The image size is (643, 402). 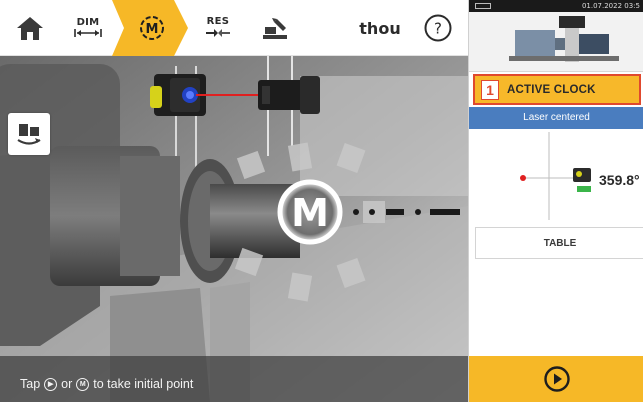 I want to click on measure-button: M, so click(x=150, y=28).